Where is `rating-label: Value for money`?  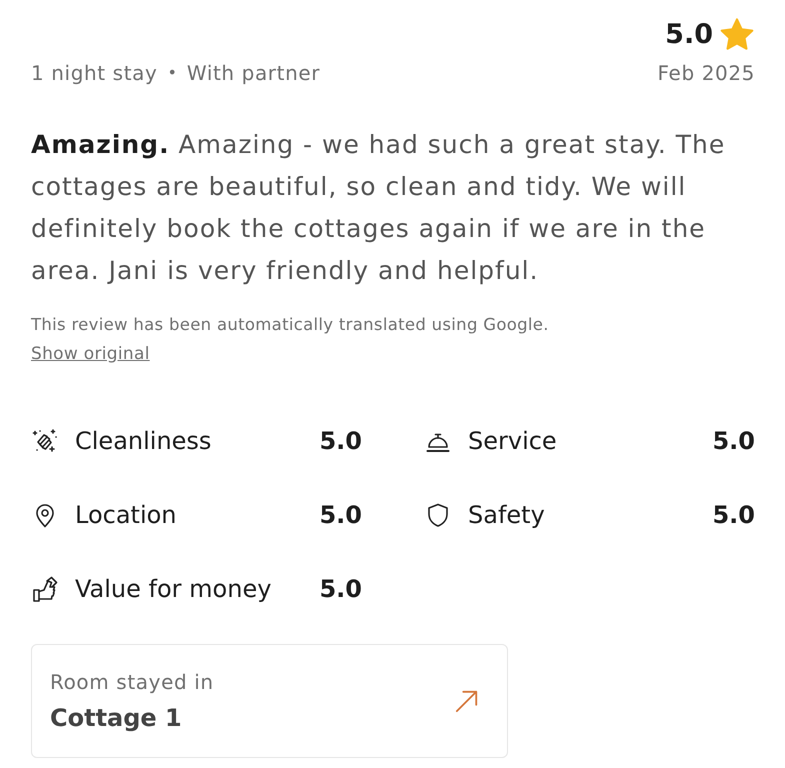 rating-label: Value for money is located at coordinates (173, 589).